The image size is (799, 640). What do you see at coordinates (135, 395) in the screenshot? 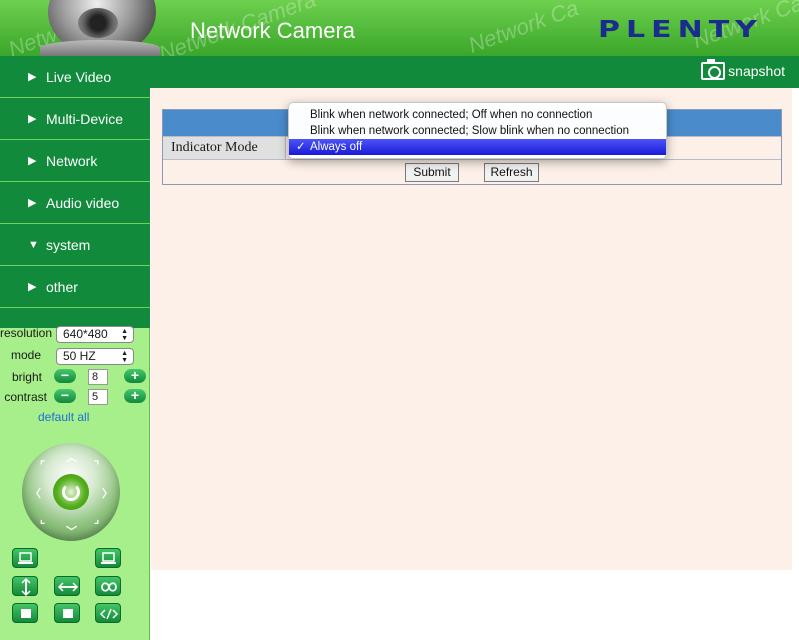
I see `contrast-increase-button: +` at bounding box center [135, 395].